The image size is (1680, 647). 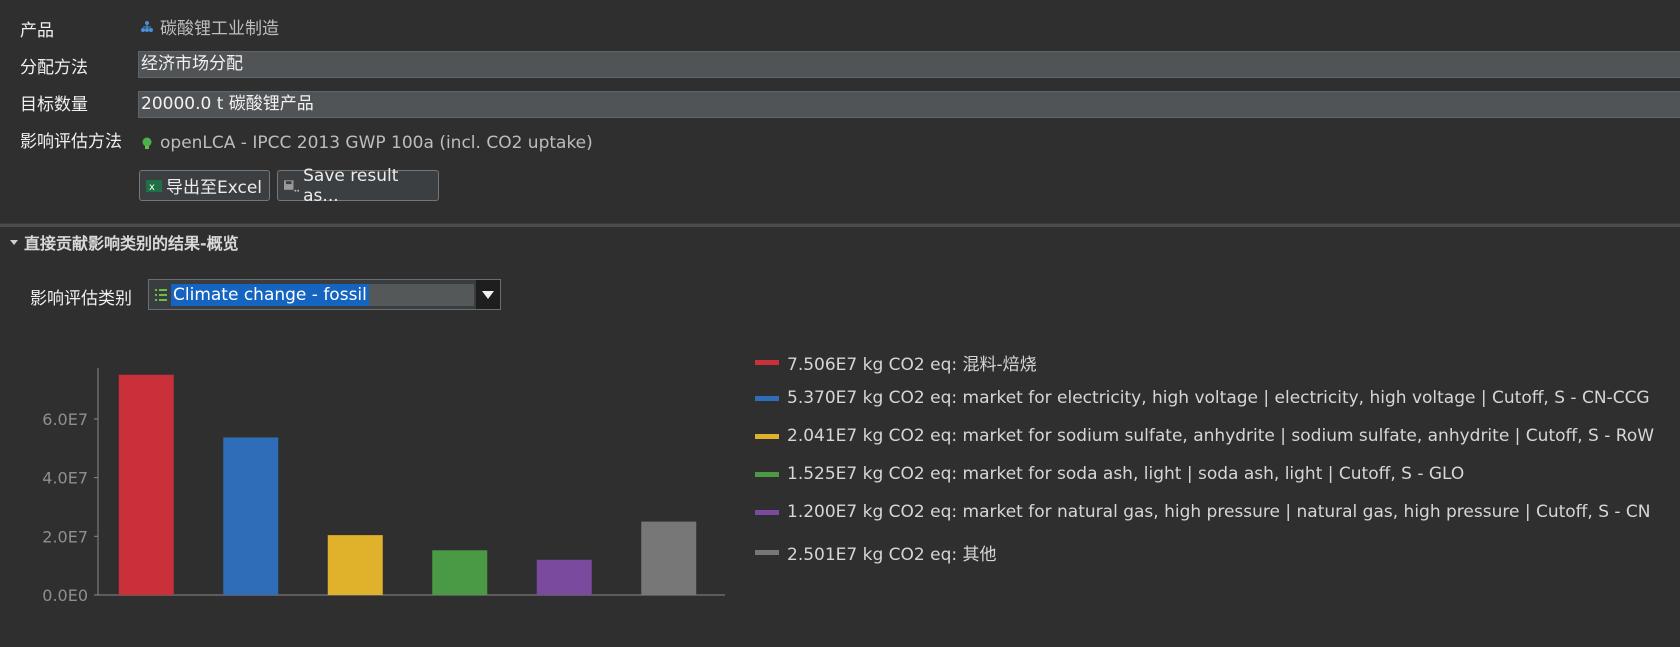 I want to click on collapse-triangle-icon, so click(x=14, y=242).